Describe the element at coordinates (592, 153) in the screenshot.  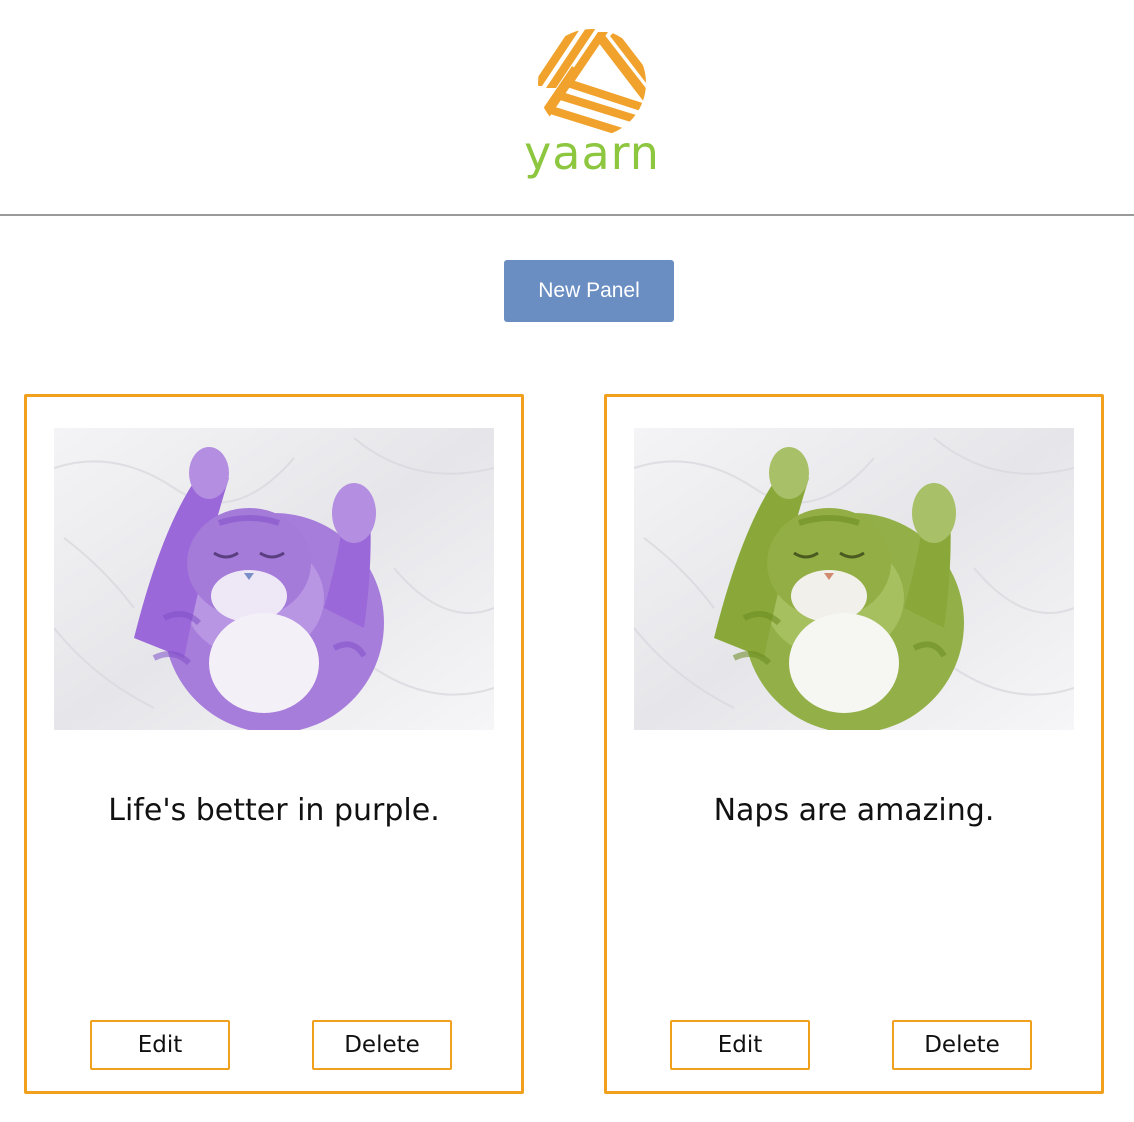
I see `logo-wordmark: yaarn` at that location.